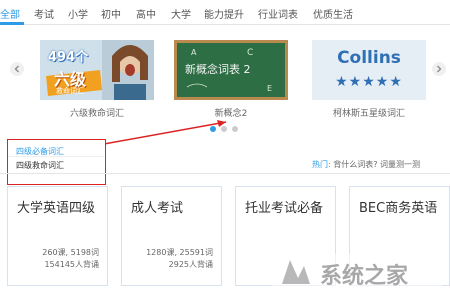  I want to click on book-learners: 2925人背诵, so click(190, 264).